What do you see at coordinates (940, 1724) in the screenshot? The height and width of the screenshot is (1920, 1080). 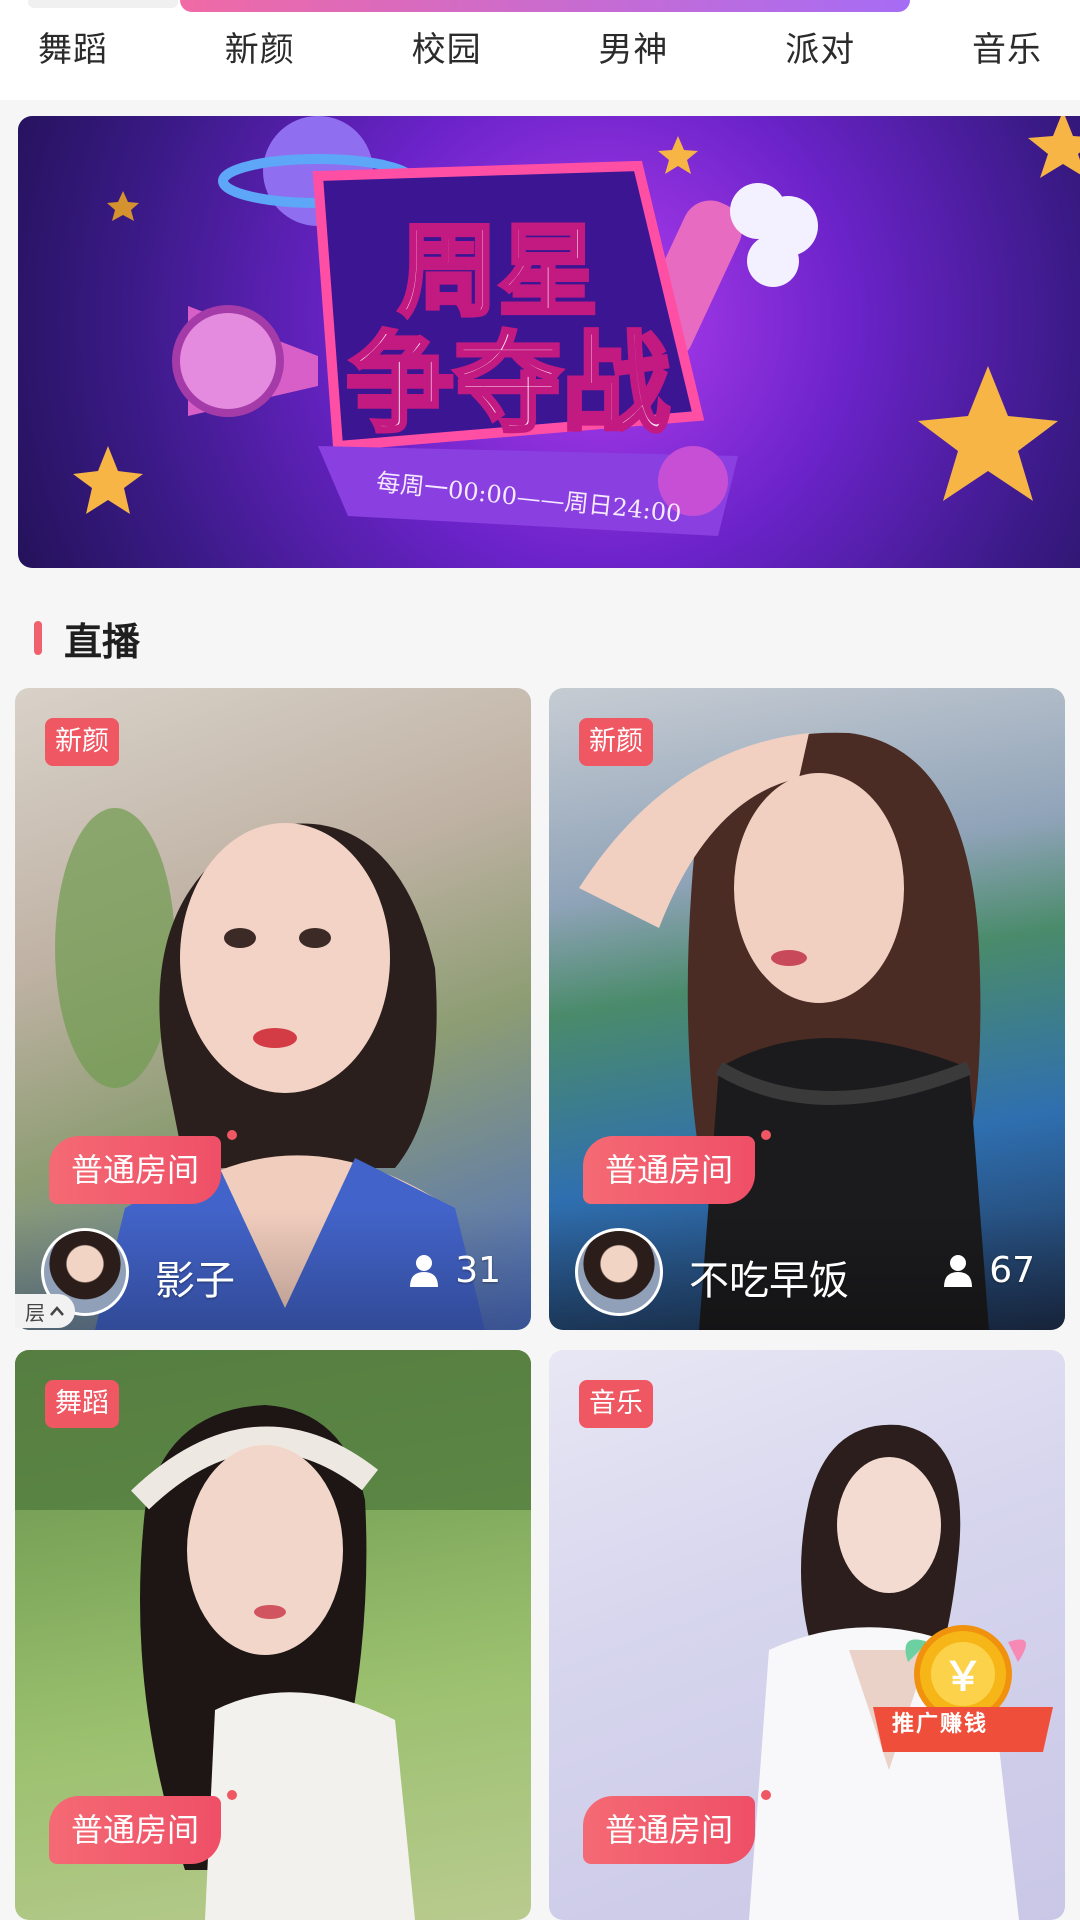 I see `promo-label: 推广赚钱` at bounding box center [940, 1724].